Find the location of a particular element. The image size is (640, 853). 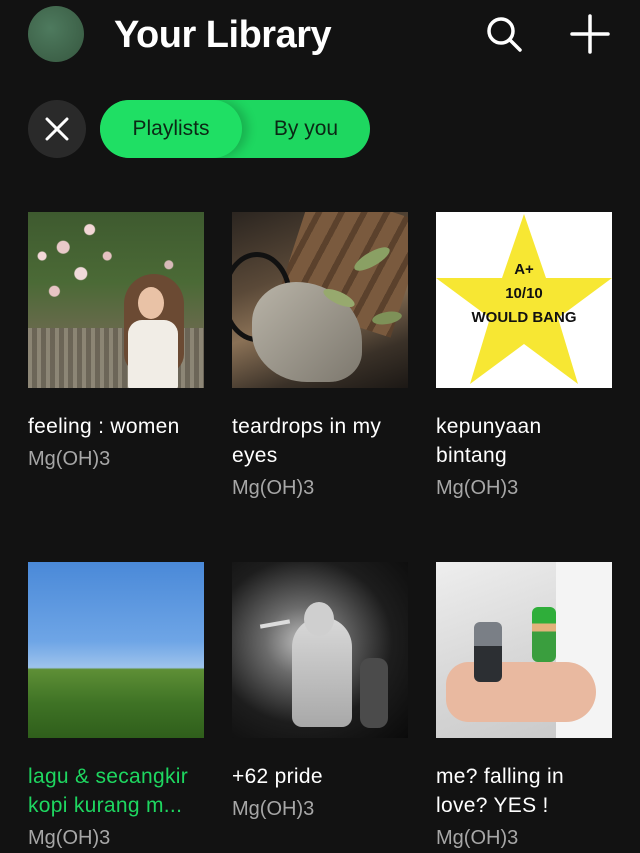

playlist-title: +62 pride is located at coordinates (277, 776).